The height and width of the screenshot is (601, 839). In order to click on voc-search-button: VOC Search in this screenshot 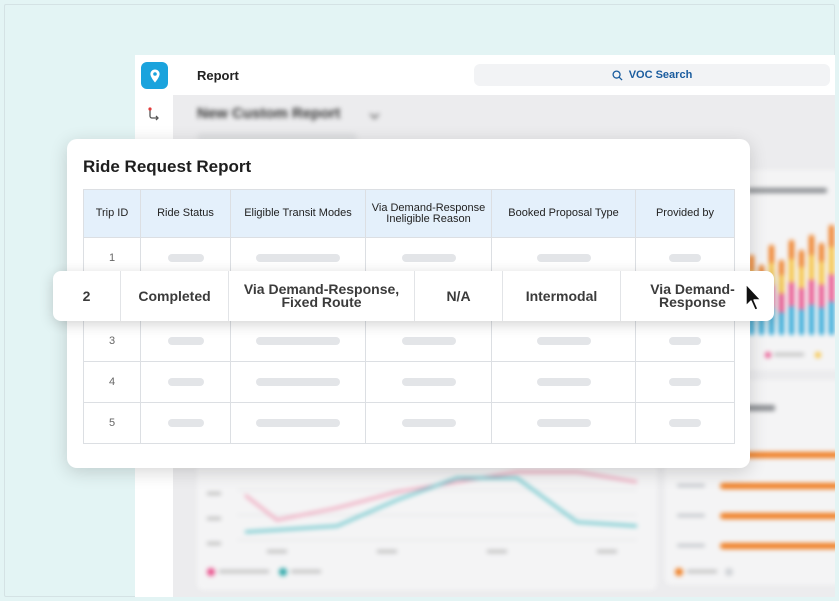, I will do `click(652, 75)`.